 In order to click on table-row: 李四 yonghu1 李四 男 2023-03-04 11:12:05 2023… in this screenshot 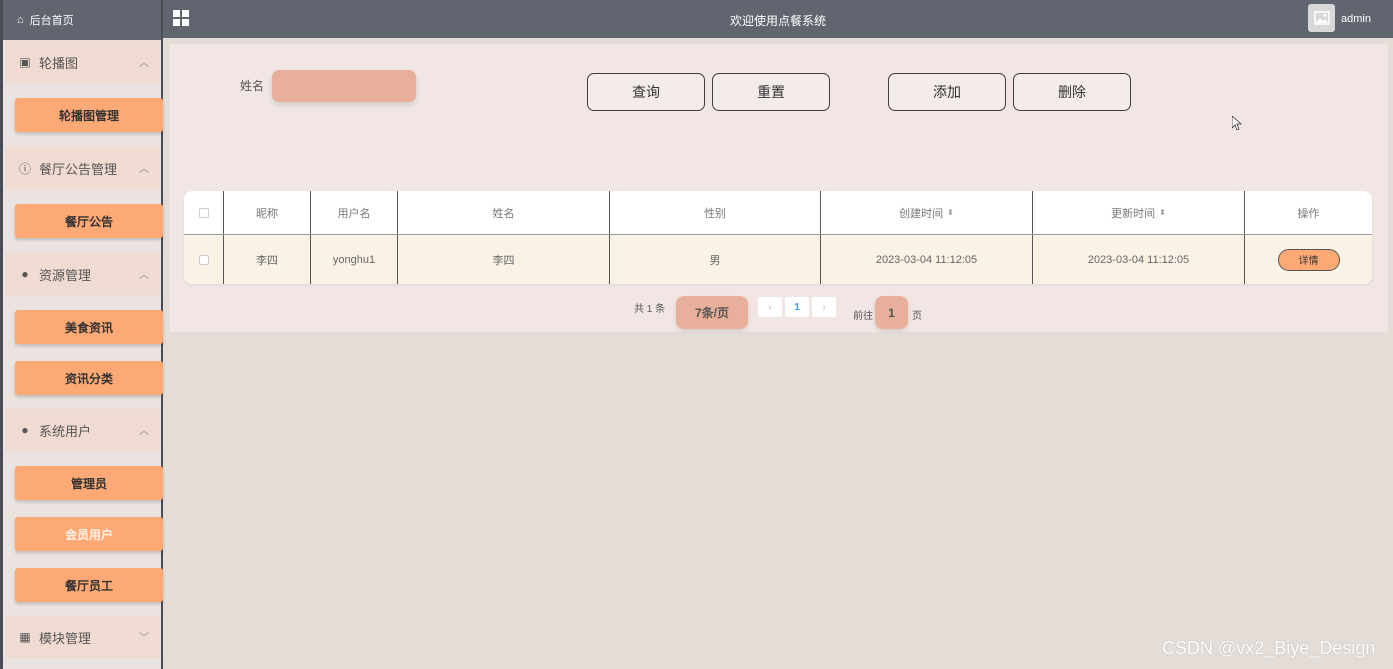, I will do `click(778, 259)`.